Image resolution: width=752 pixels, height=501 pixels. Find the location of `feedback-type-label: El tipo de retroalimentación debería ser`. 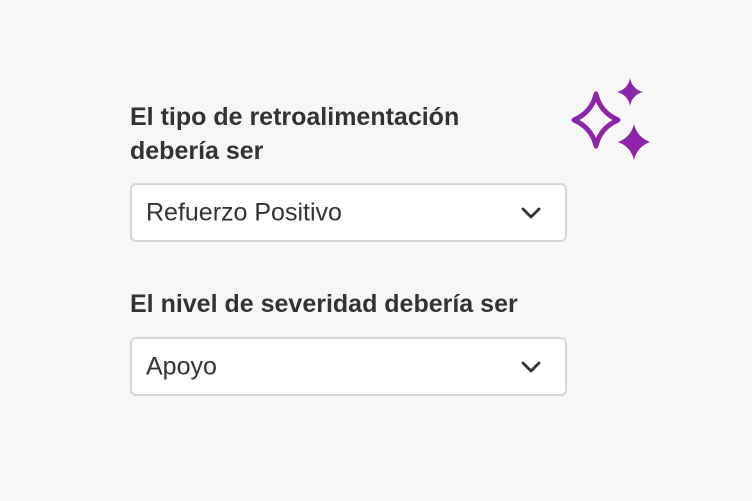

feedback-type-label: El tipo de retroalimentación debería ser is located at coordinates (295, 134).